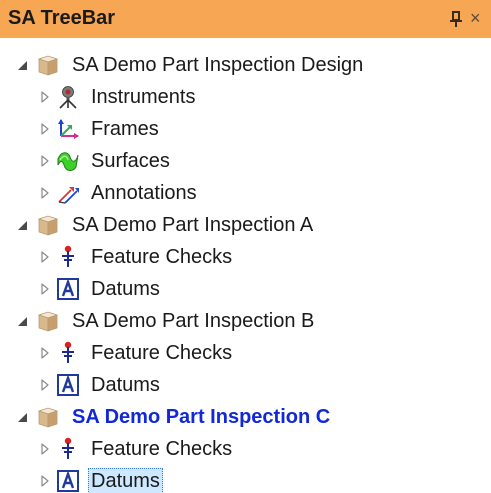  What do you see at coordinates (245, 19) in the screenshot?
I see `panel-titlebar: SA TreeBar ×` at bounding box center [245, 19].